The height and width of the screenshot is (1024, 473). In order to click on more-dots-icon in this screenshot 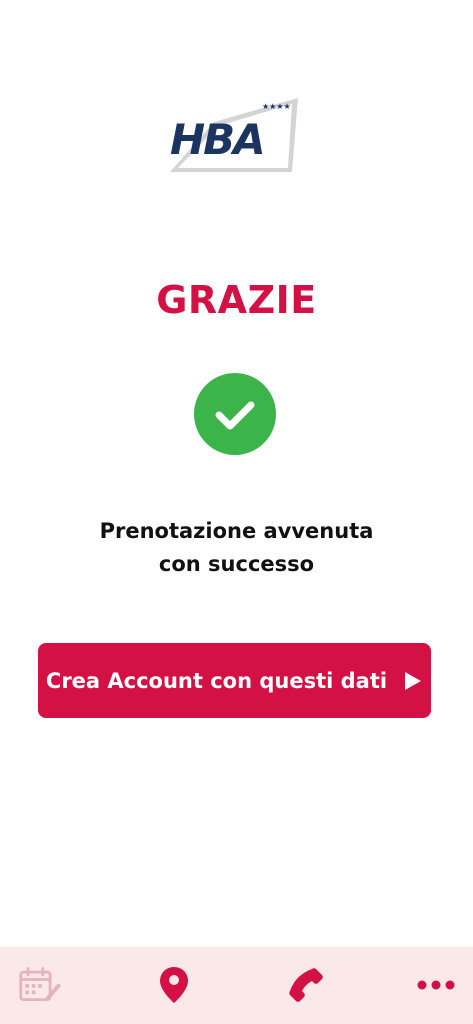, I will do `click(436, 985)`.